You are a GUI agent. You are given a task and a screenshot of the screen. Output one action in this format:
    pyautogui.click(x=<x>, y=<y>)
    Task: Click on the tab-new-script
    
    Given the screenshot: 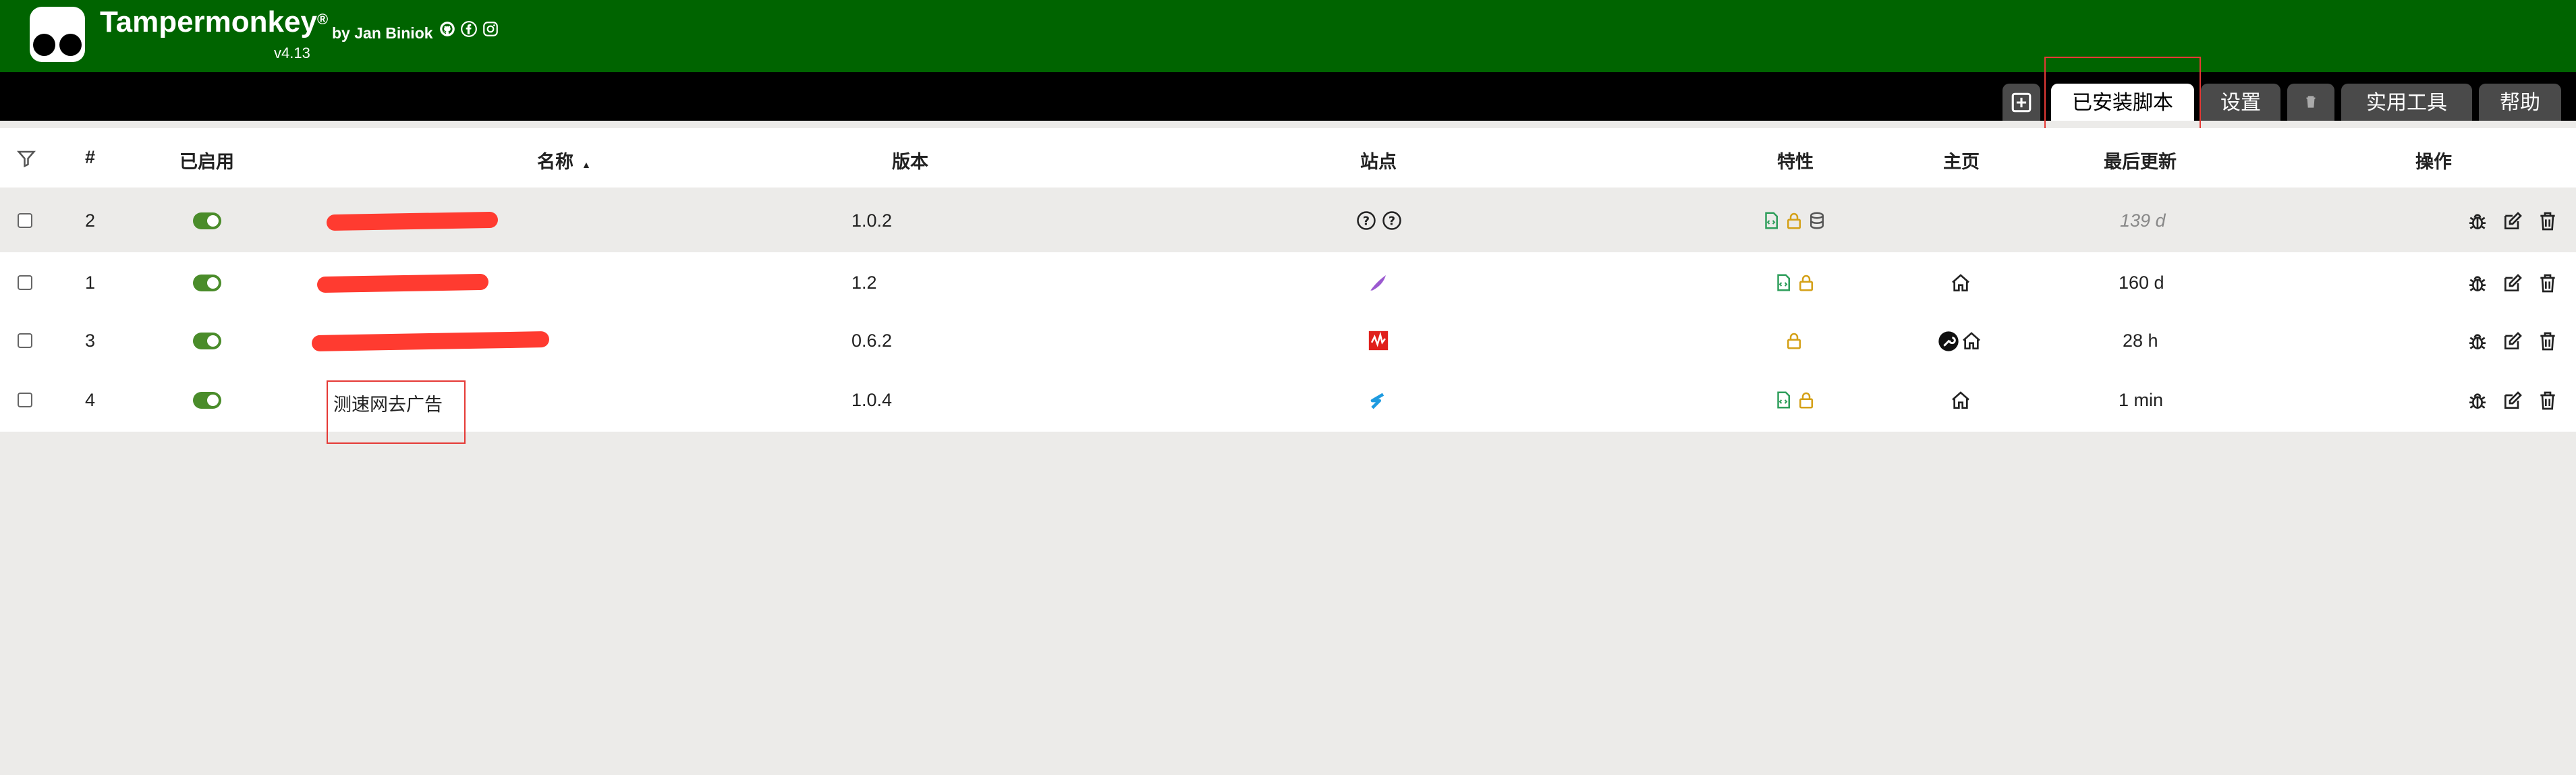 What is the action you would take?
    pyautogui.click(x=2021, y=102)
    